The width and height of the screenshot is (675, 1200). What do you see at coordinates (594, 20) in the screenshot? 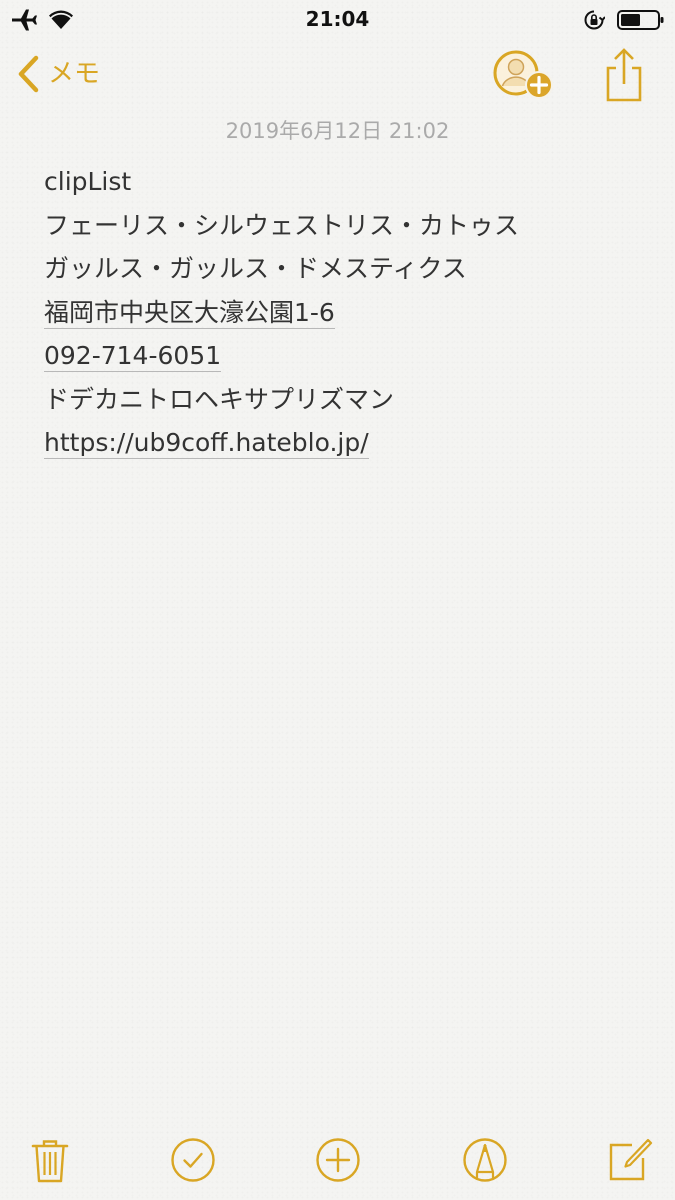
I see `orientation-lock-icon` at bounding box center [594, 20].